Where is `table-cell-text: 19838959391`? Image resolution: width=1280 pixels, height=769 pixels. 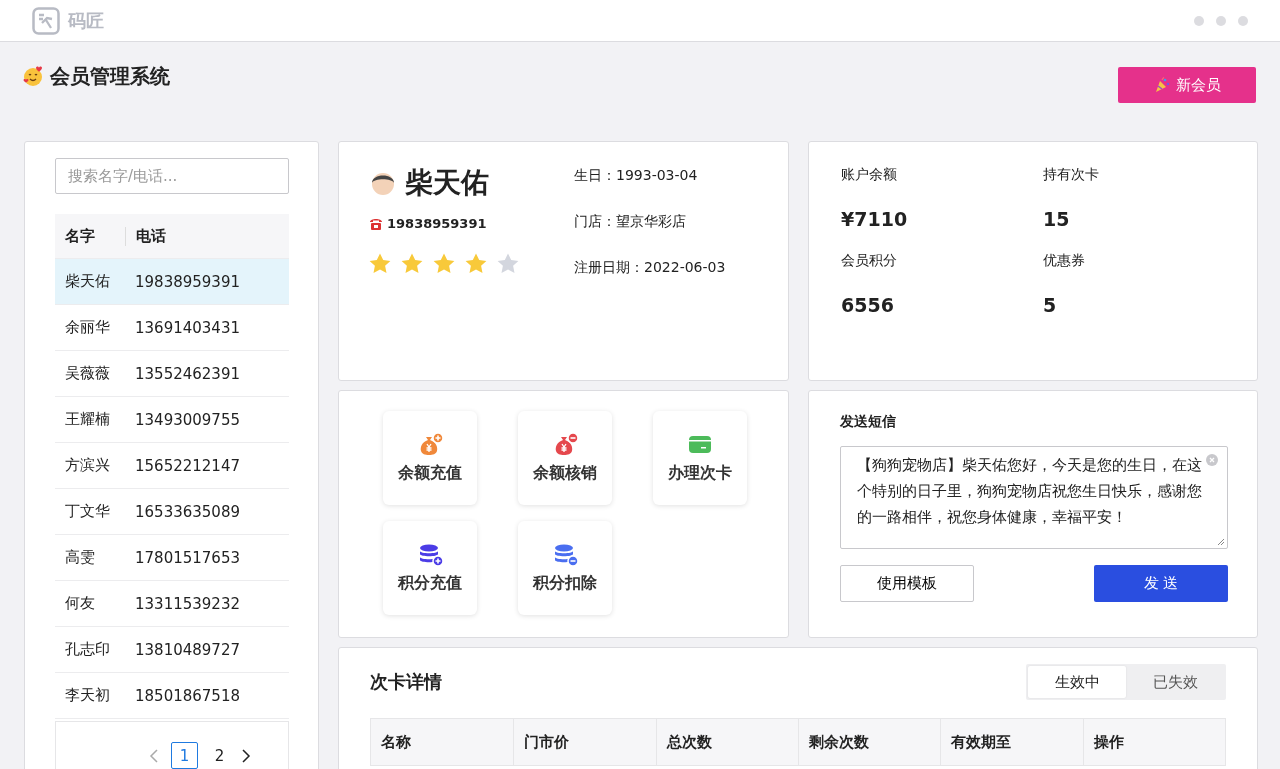 table-cell-text: 19838959391 is located at coordinates (187, 281).